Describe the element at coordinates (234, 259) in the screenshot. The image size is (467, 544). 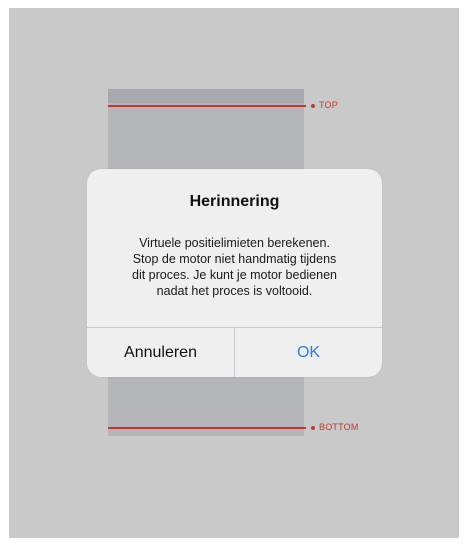
I see `alert-message-line: Stop de motor niet handmatig tijdens` at that location.